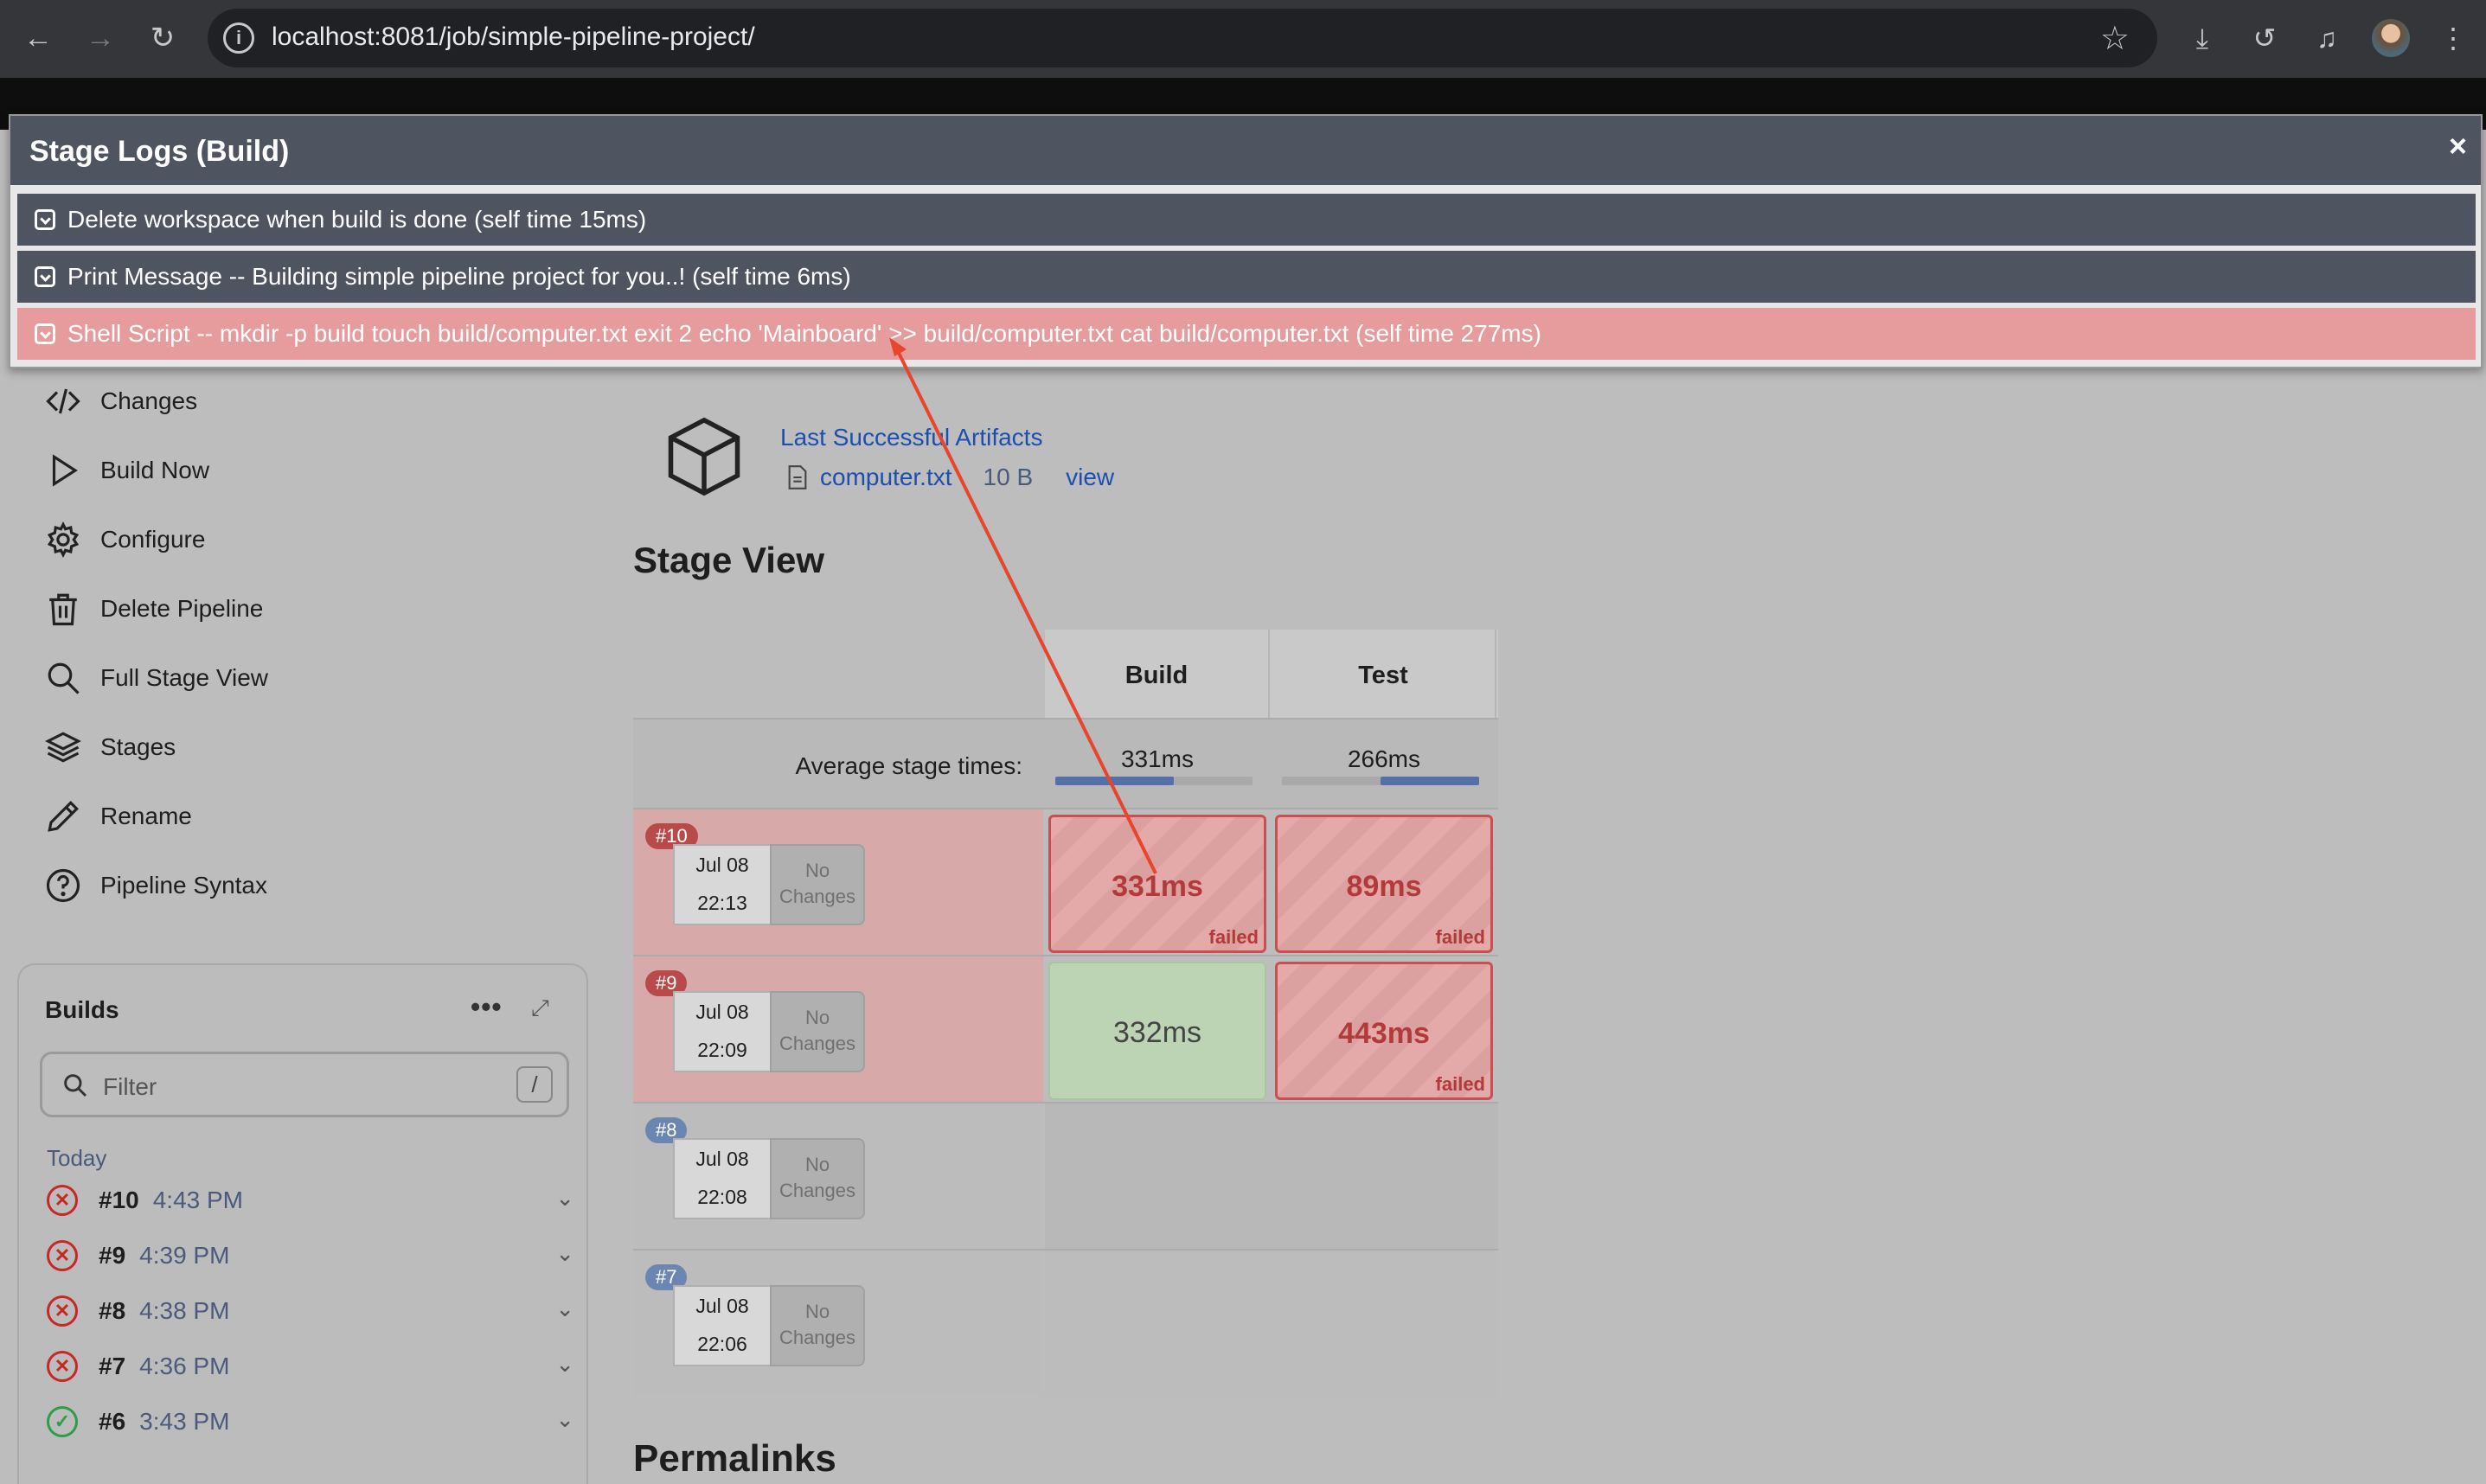 The width and height of the screenshot is (2486, 1484). I want to click on menu-kebab-icon: ⋮, so click(2453, 38).